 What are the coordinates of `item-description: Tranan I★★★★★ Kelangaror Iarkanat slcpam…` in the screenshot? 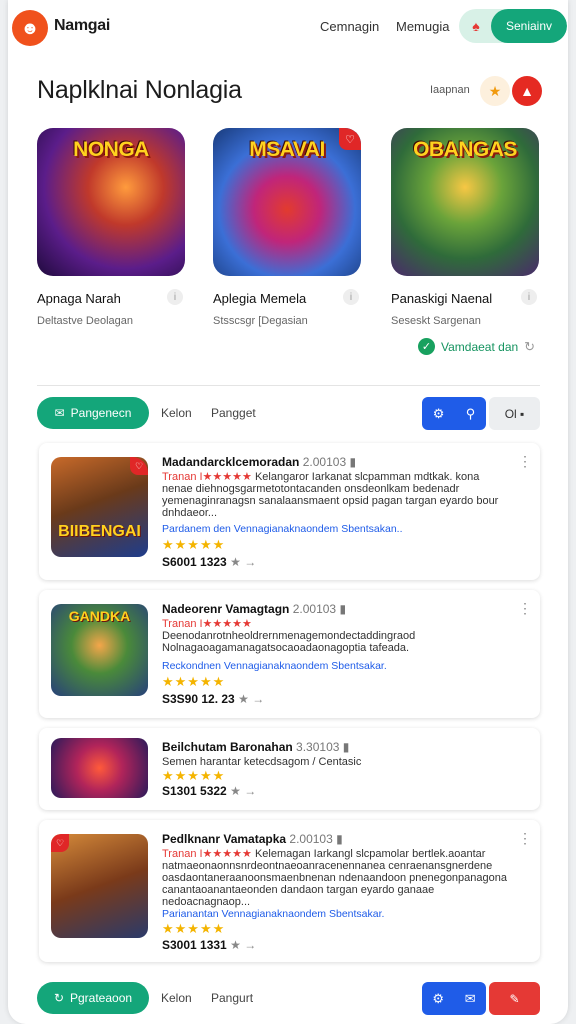 It's located at (330, 495).